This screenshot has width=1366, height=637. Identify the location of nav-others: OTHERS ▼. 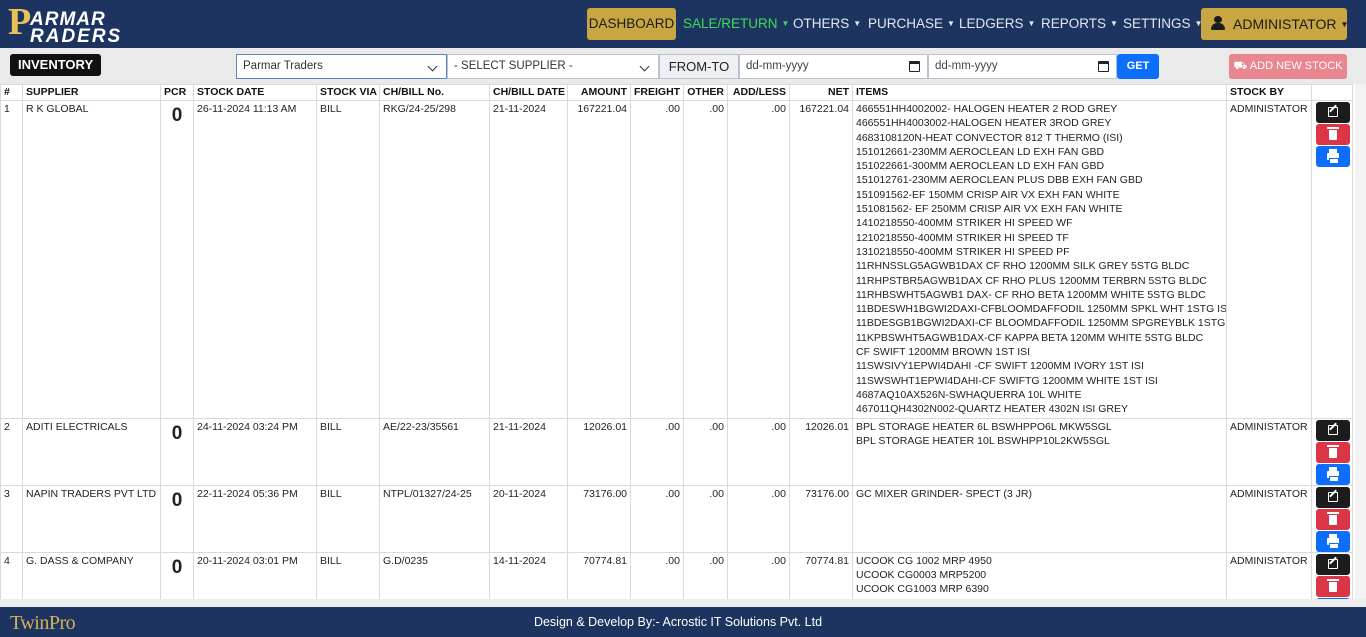
(827, 24).